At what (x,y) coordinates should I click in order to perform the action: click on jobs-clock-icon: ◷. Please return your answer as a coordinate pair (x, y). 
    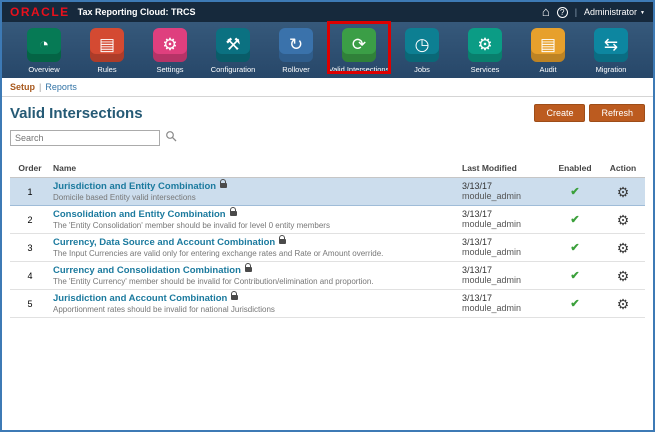
    Looking at the image, I should click on (422, 45).